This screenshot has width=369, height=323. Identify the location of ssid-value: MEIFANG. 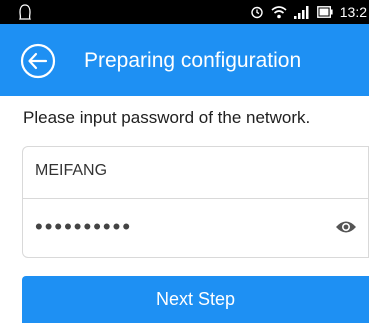
(185, 171).